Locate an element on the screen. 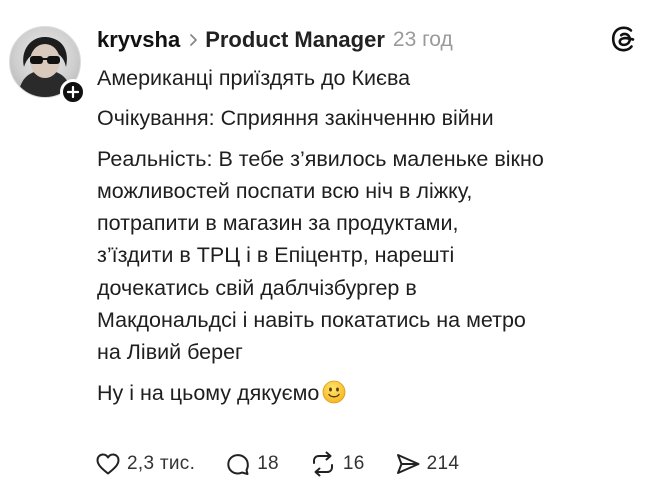 This screenshot has width=655, height=489. like-button: 2,3 тис. is located at coordinates (145, 464).